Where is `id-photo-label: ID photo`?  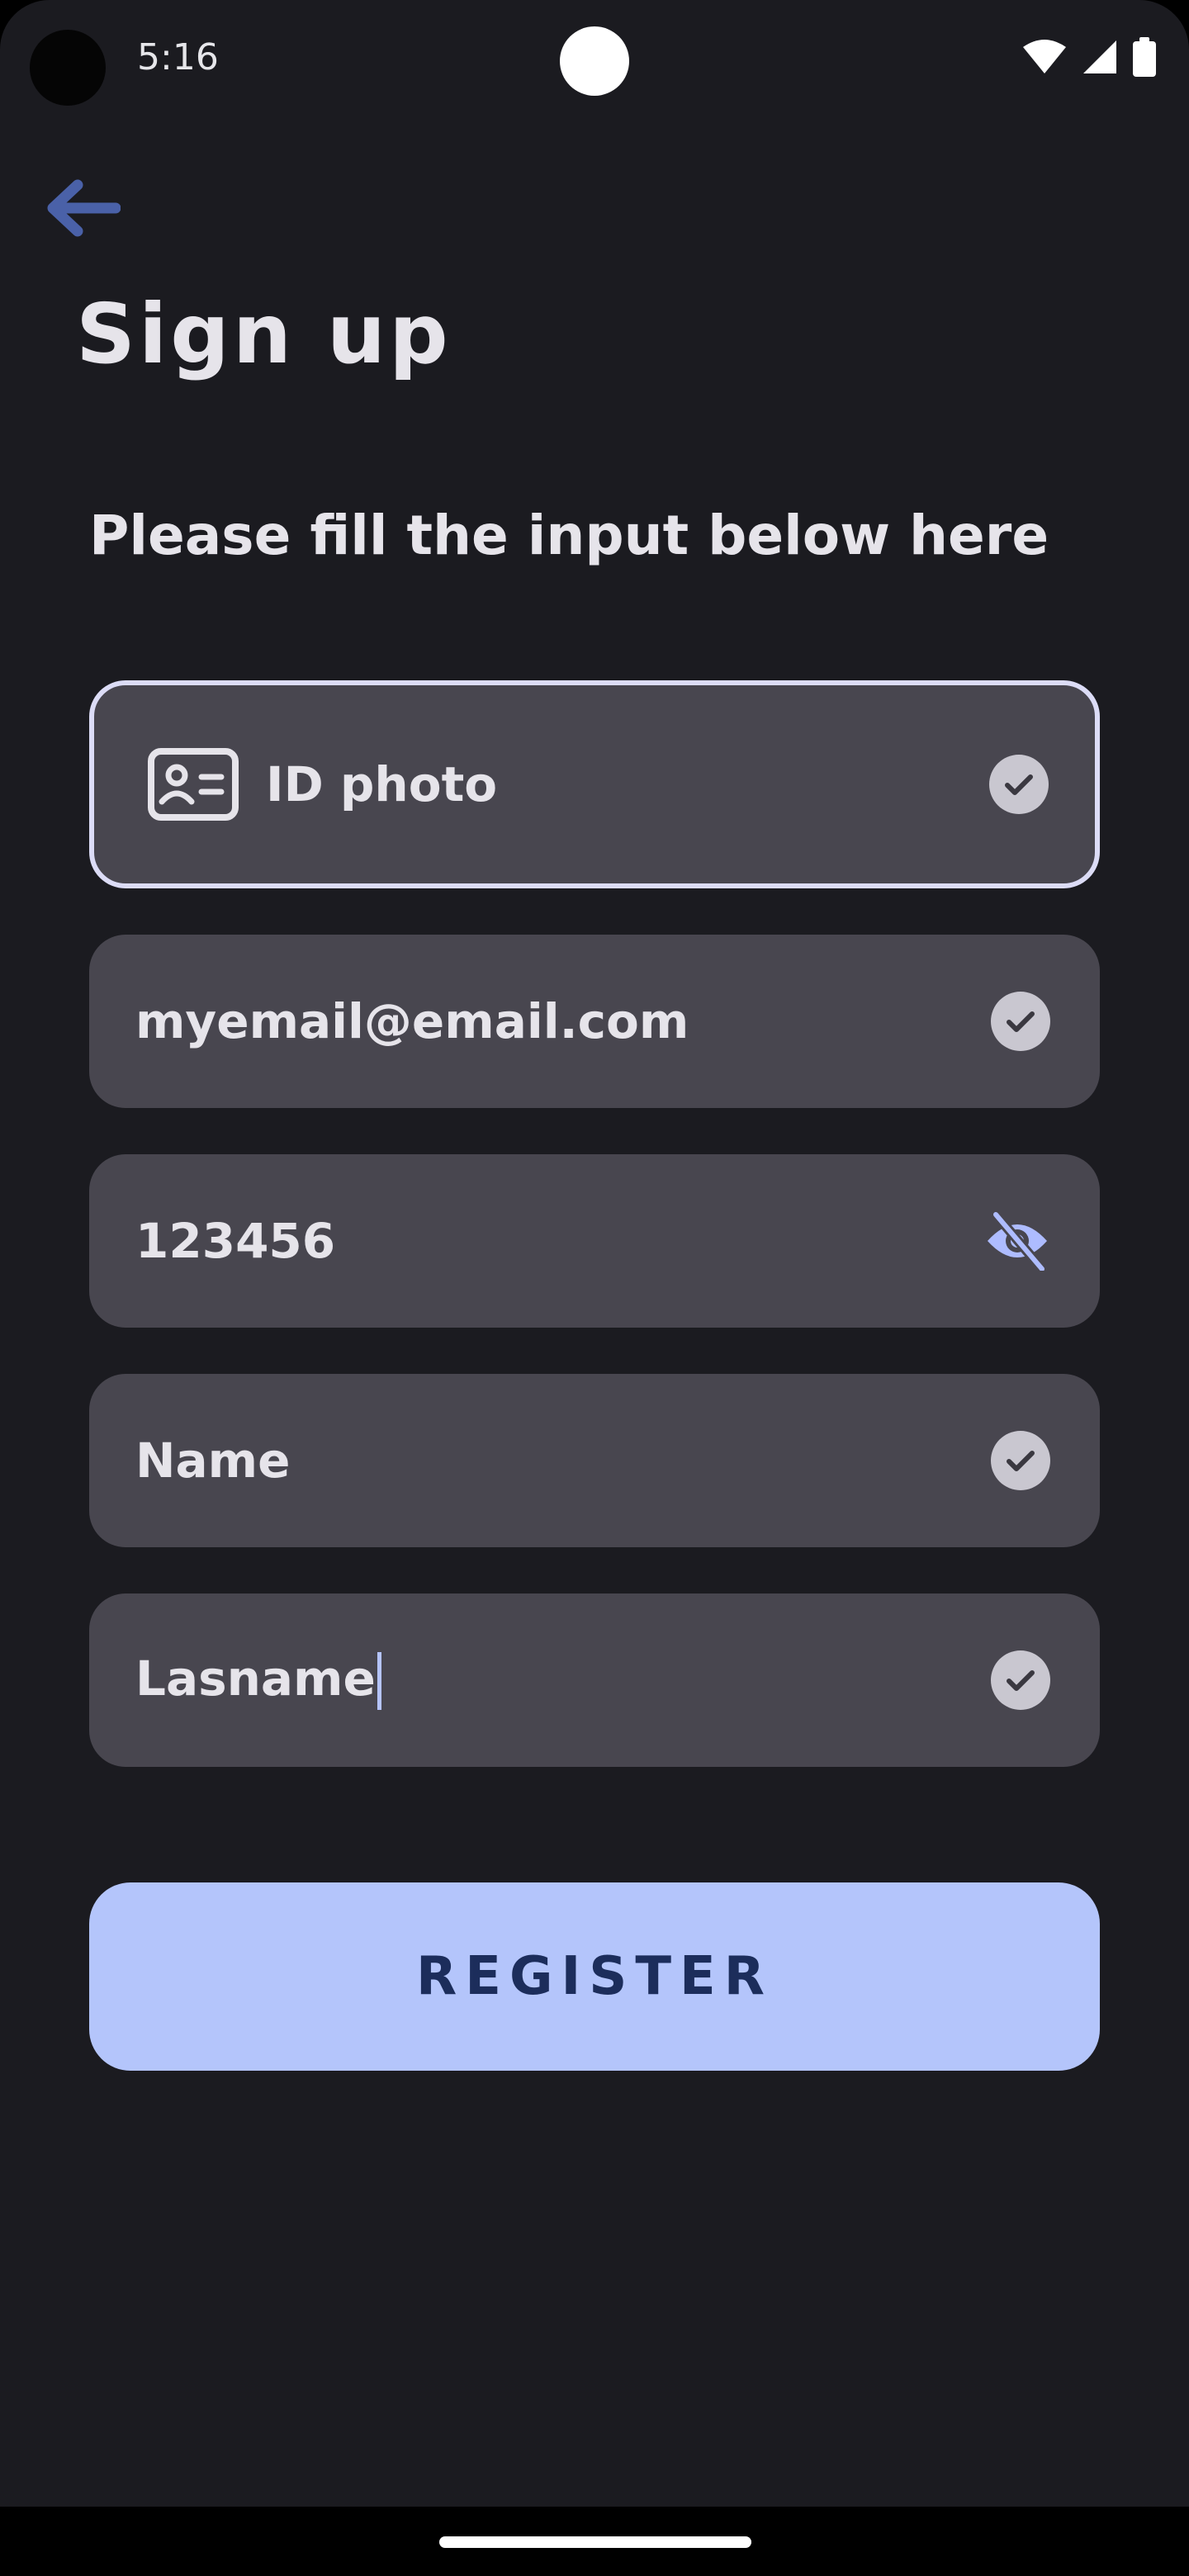
id-photo-label: ID photo is located at coordinates (382, 784).